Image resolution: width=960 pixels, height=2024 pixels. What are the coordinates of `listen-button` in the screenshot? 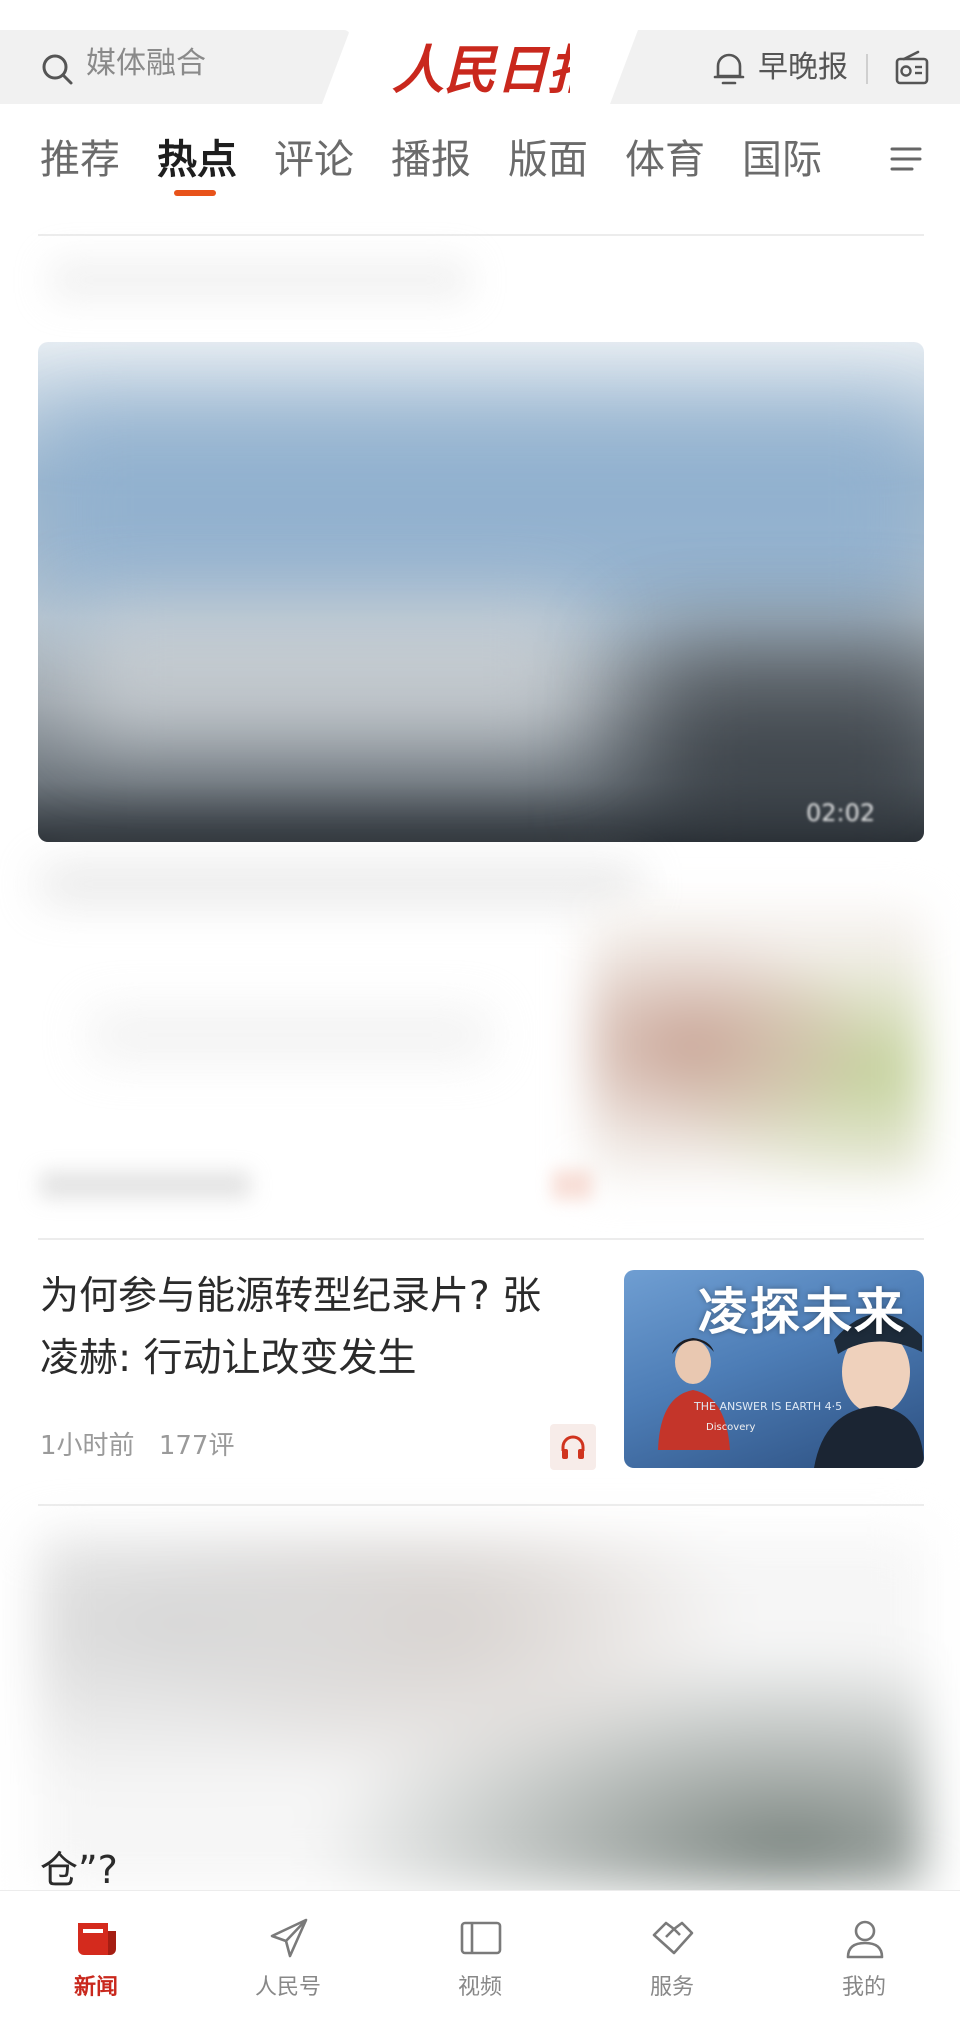 It's located at (573, 1447).